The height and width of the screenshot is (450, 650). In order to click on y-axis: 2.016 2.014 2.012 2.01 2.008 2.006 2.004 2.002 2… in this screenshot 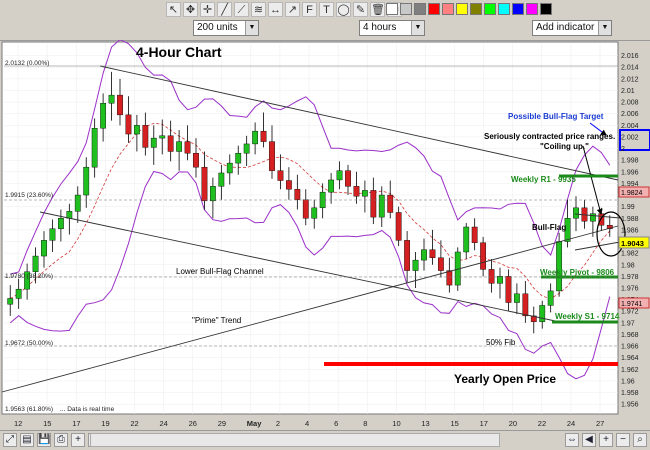, I will do `click(630, 231)`.